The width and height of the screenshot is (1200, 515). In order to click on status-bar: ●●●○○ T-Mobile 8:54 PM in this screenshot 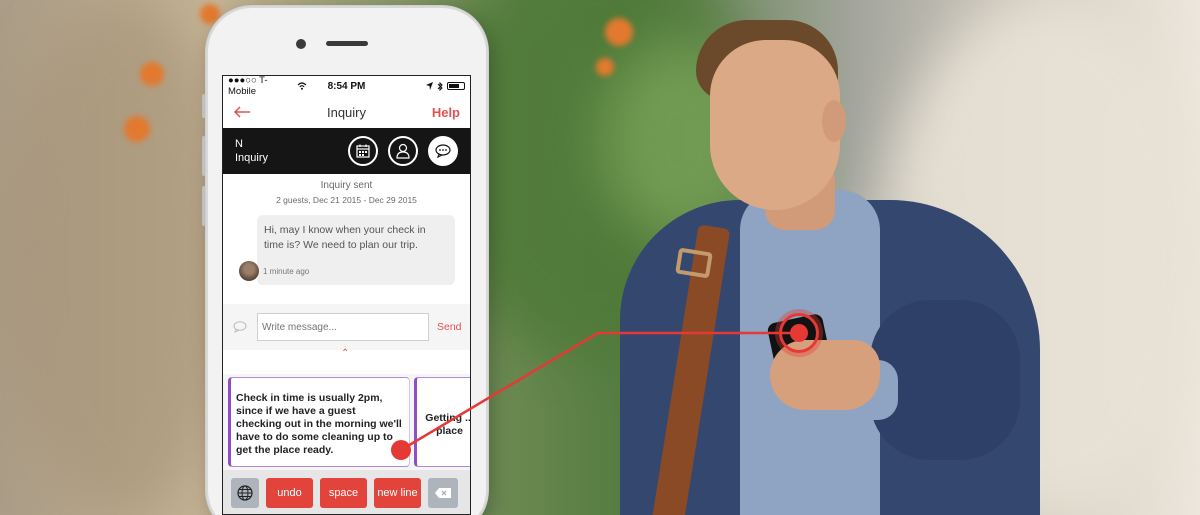, I will do `click(346, 86)`.